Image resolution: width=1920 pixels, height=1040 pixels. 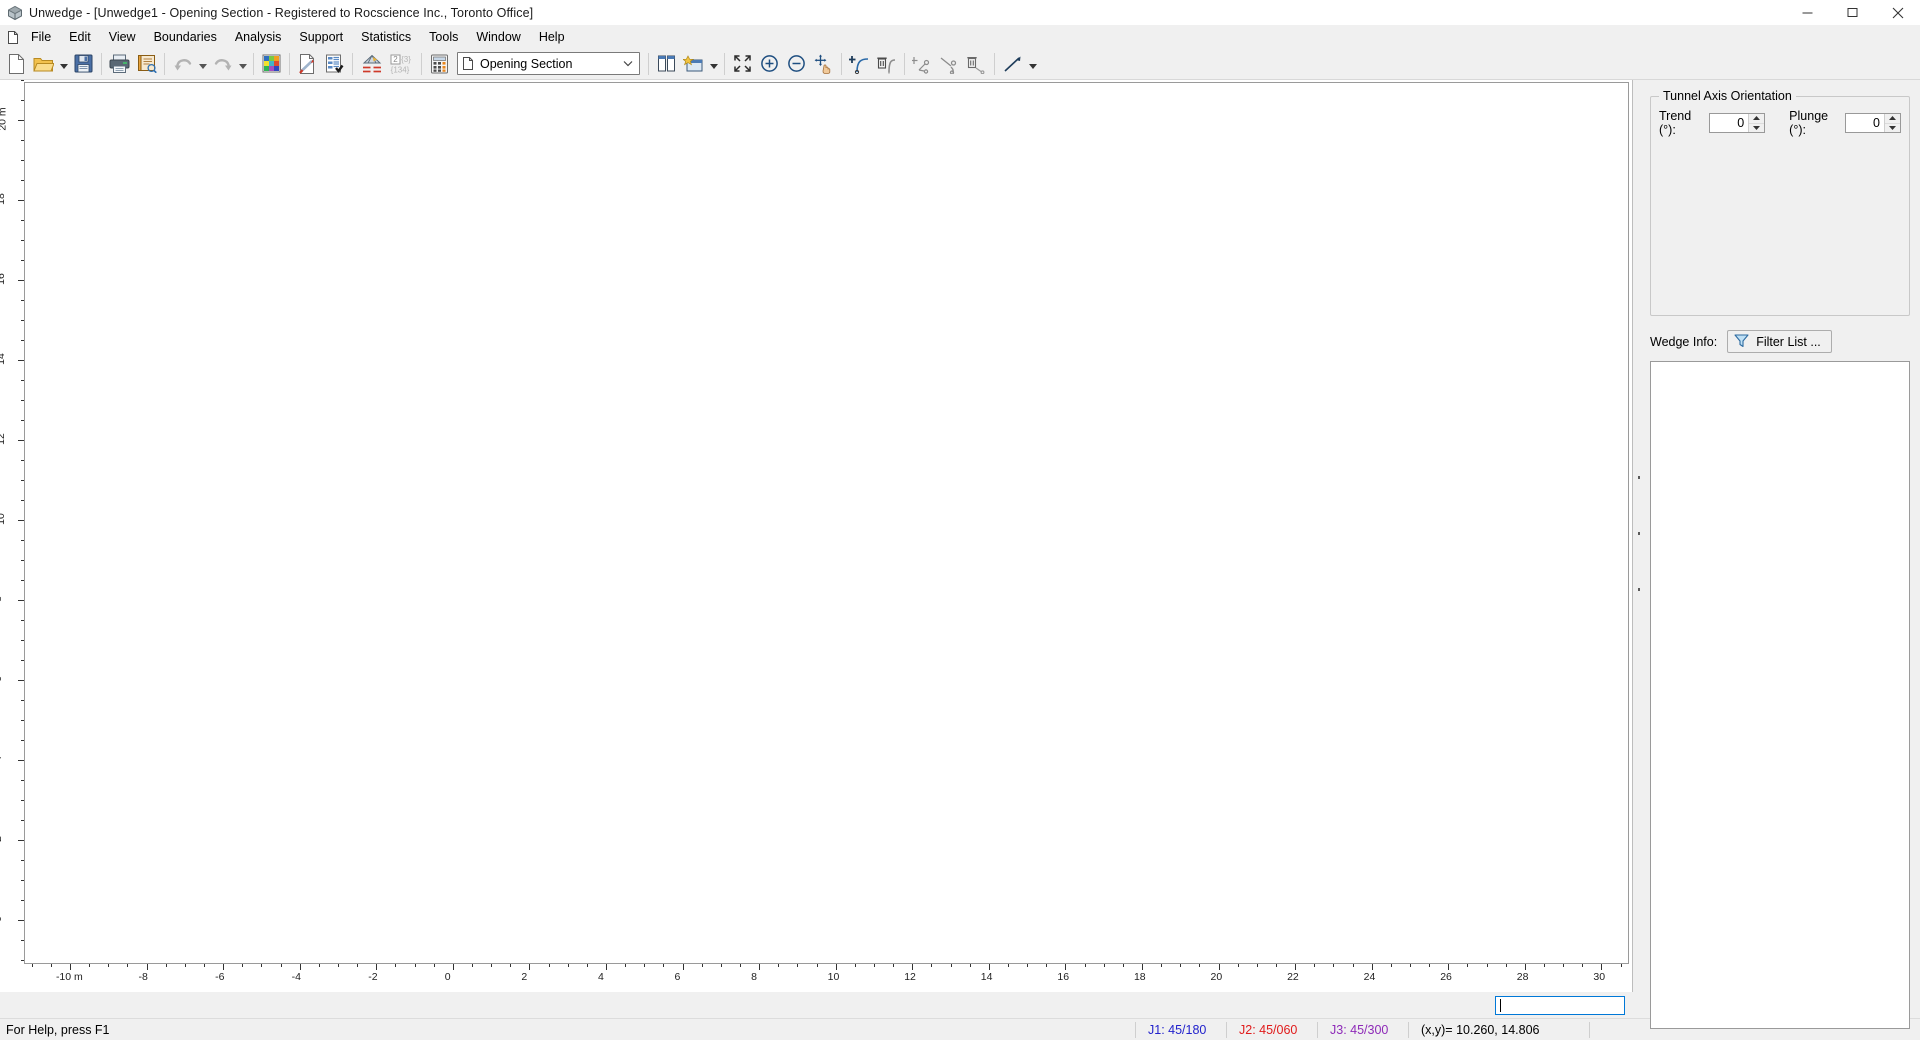 What do you see at coordinates (373, 977) in the screenshot?
I see `x-tick-label: -2` at bounding box center [373, 977].